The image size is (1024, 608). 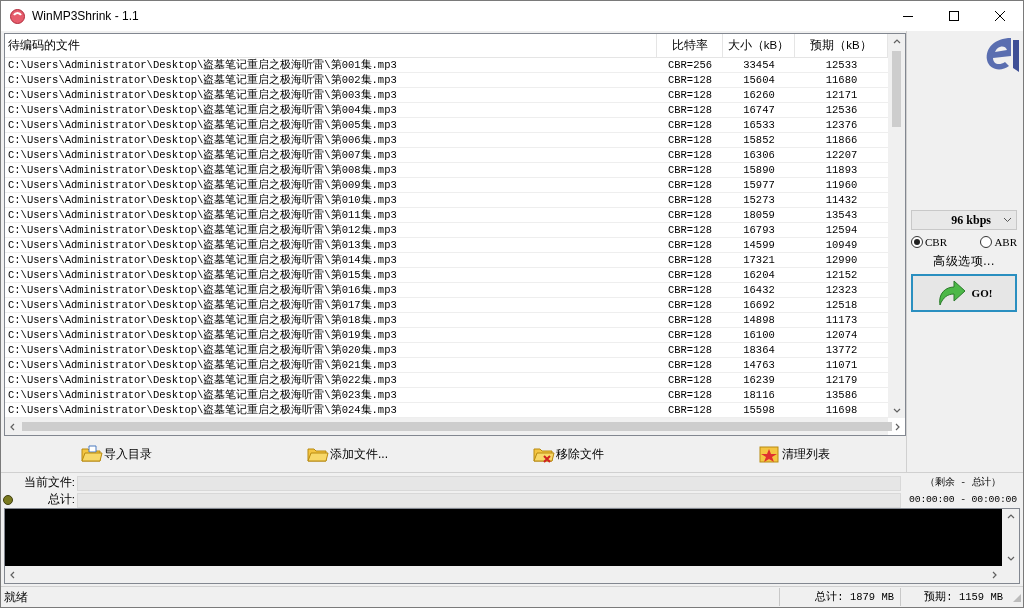 What do you see at coordinates (759, 410) in the screenshot?
I see `size-cell-text: 15598` at bounding box center [759, 410].